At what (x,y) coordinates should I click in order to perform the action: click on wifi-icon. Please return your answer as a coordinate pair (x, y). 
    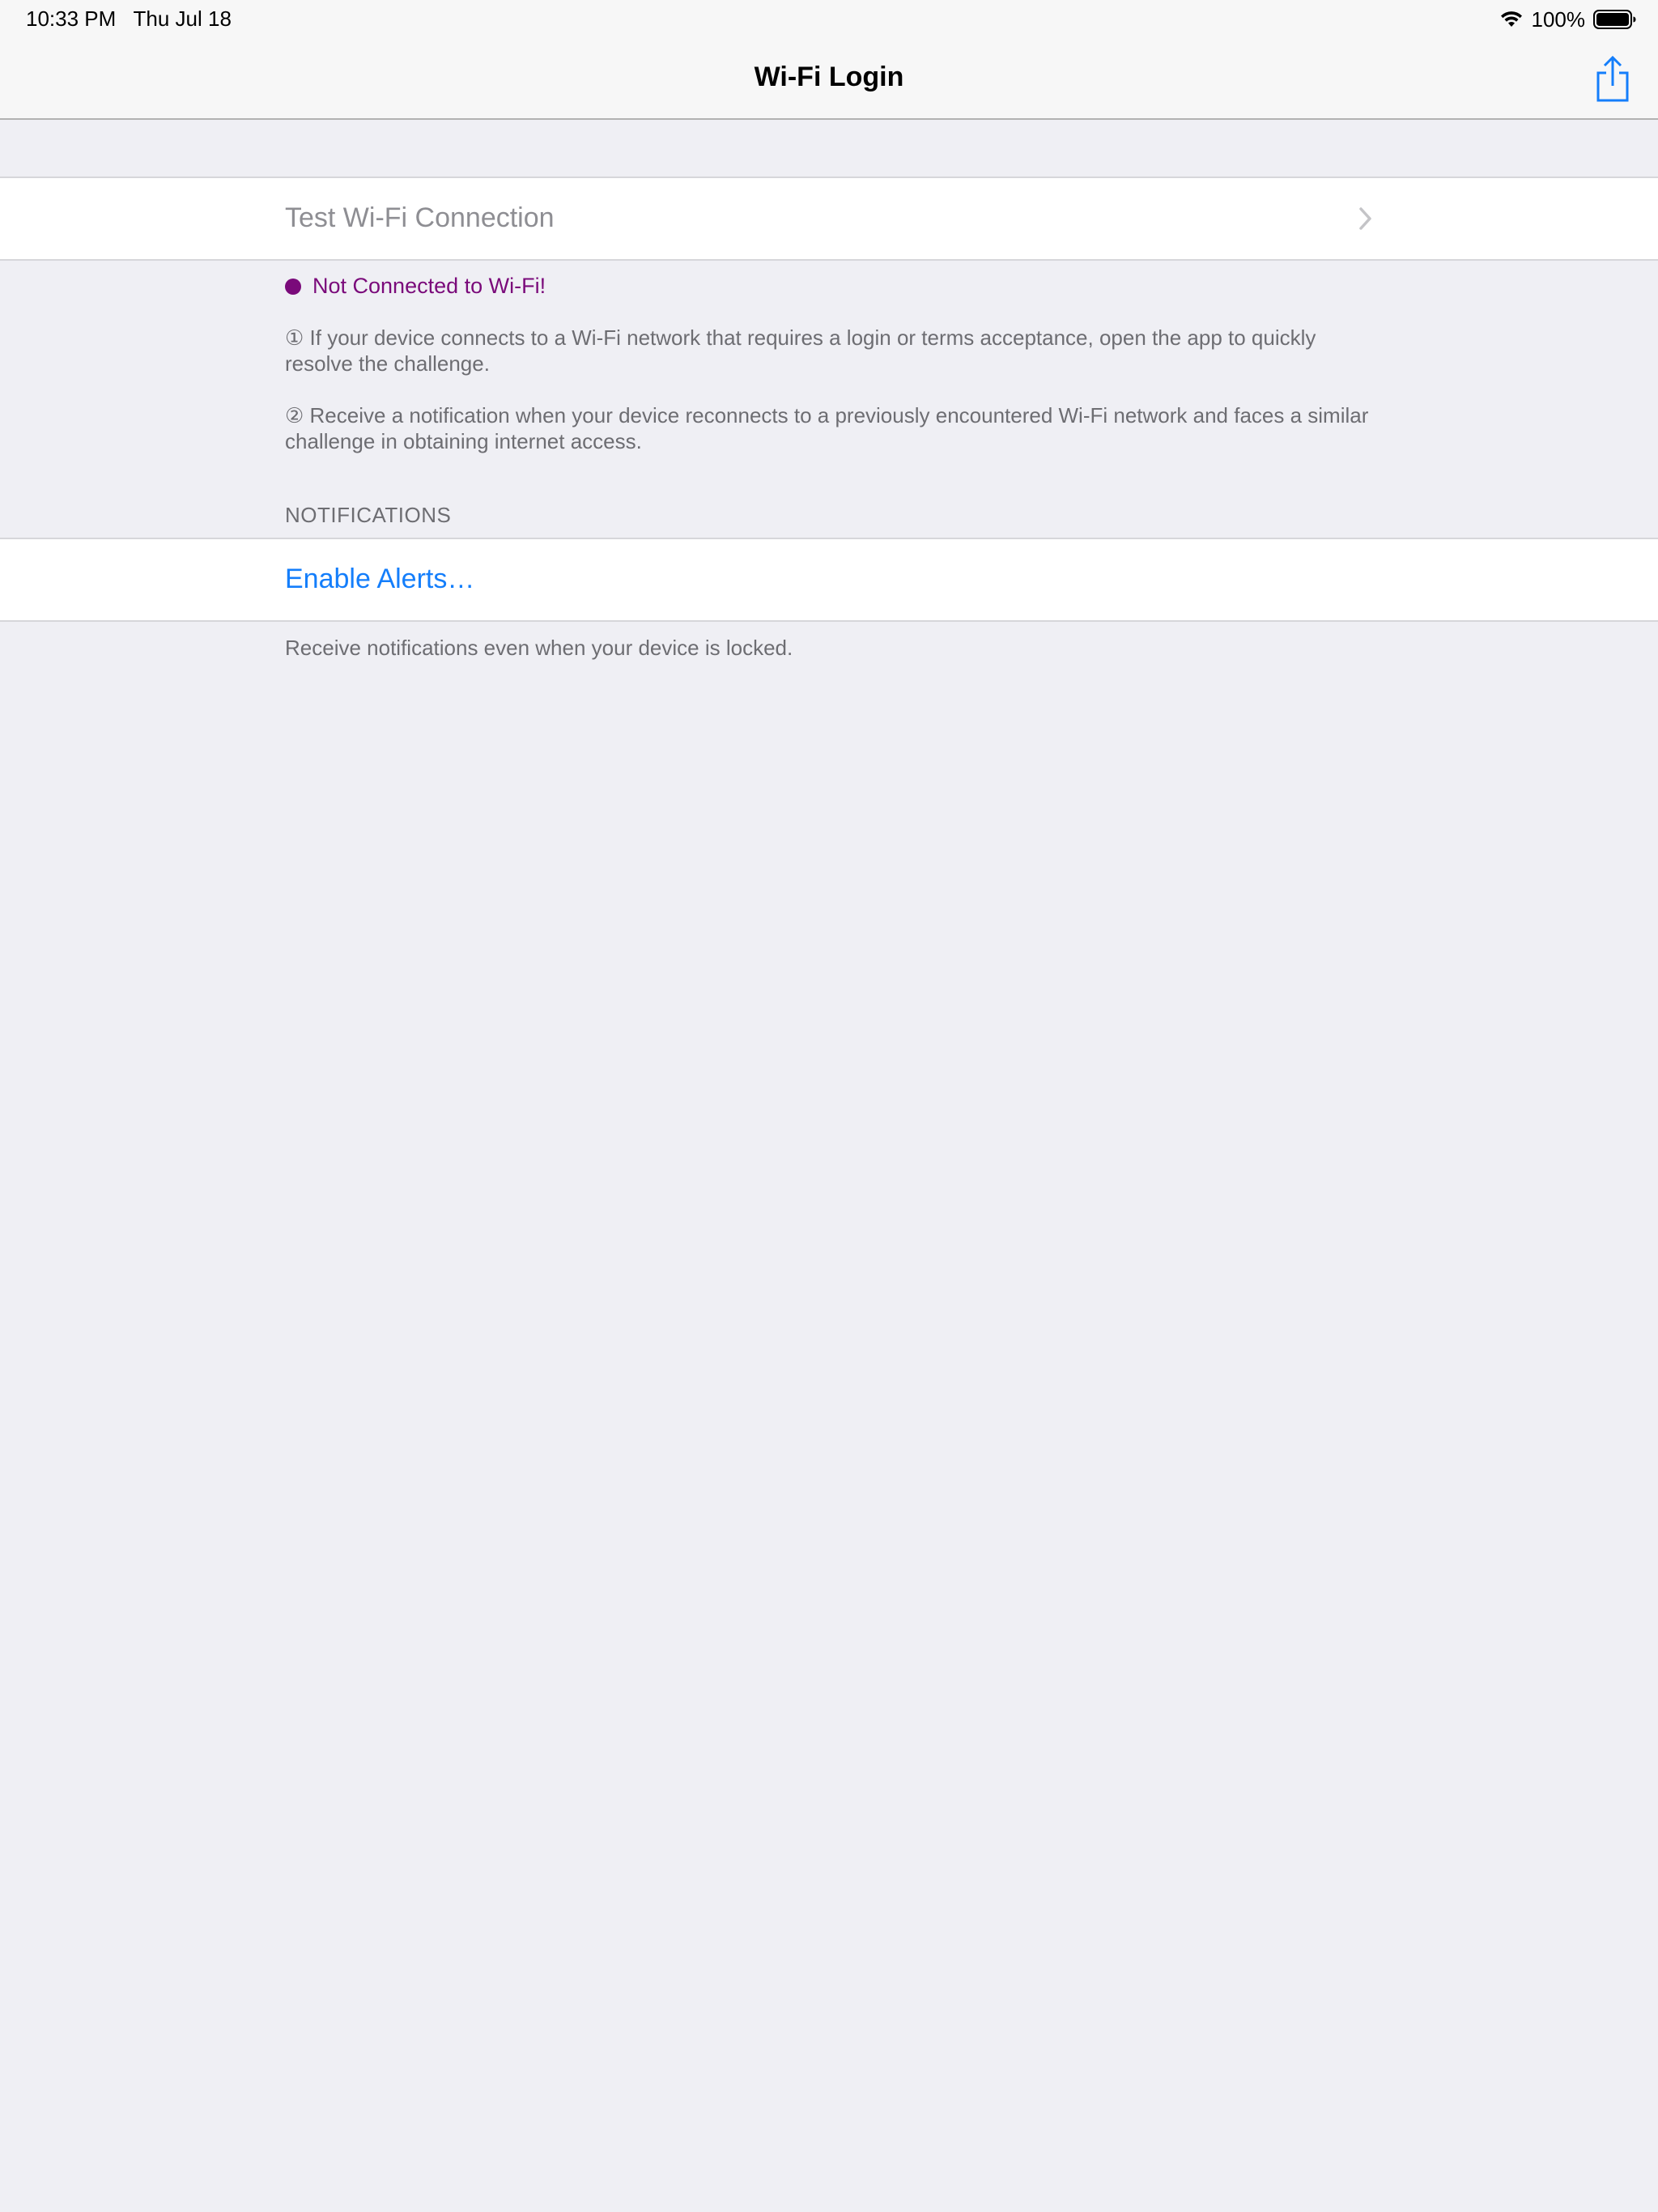
    Looking at the image, I should click on (1511, 19).